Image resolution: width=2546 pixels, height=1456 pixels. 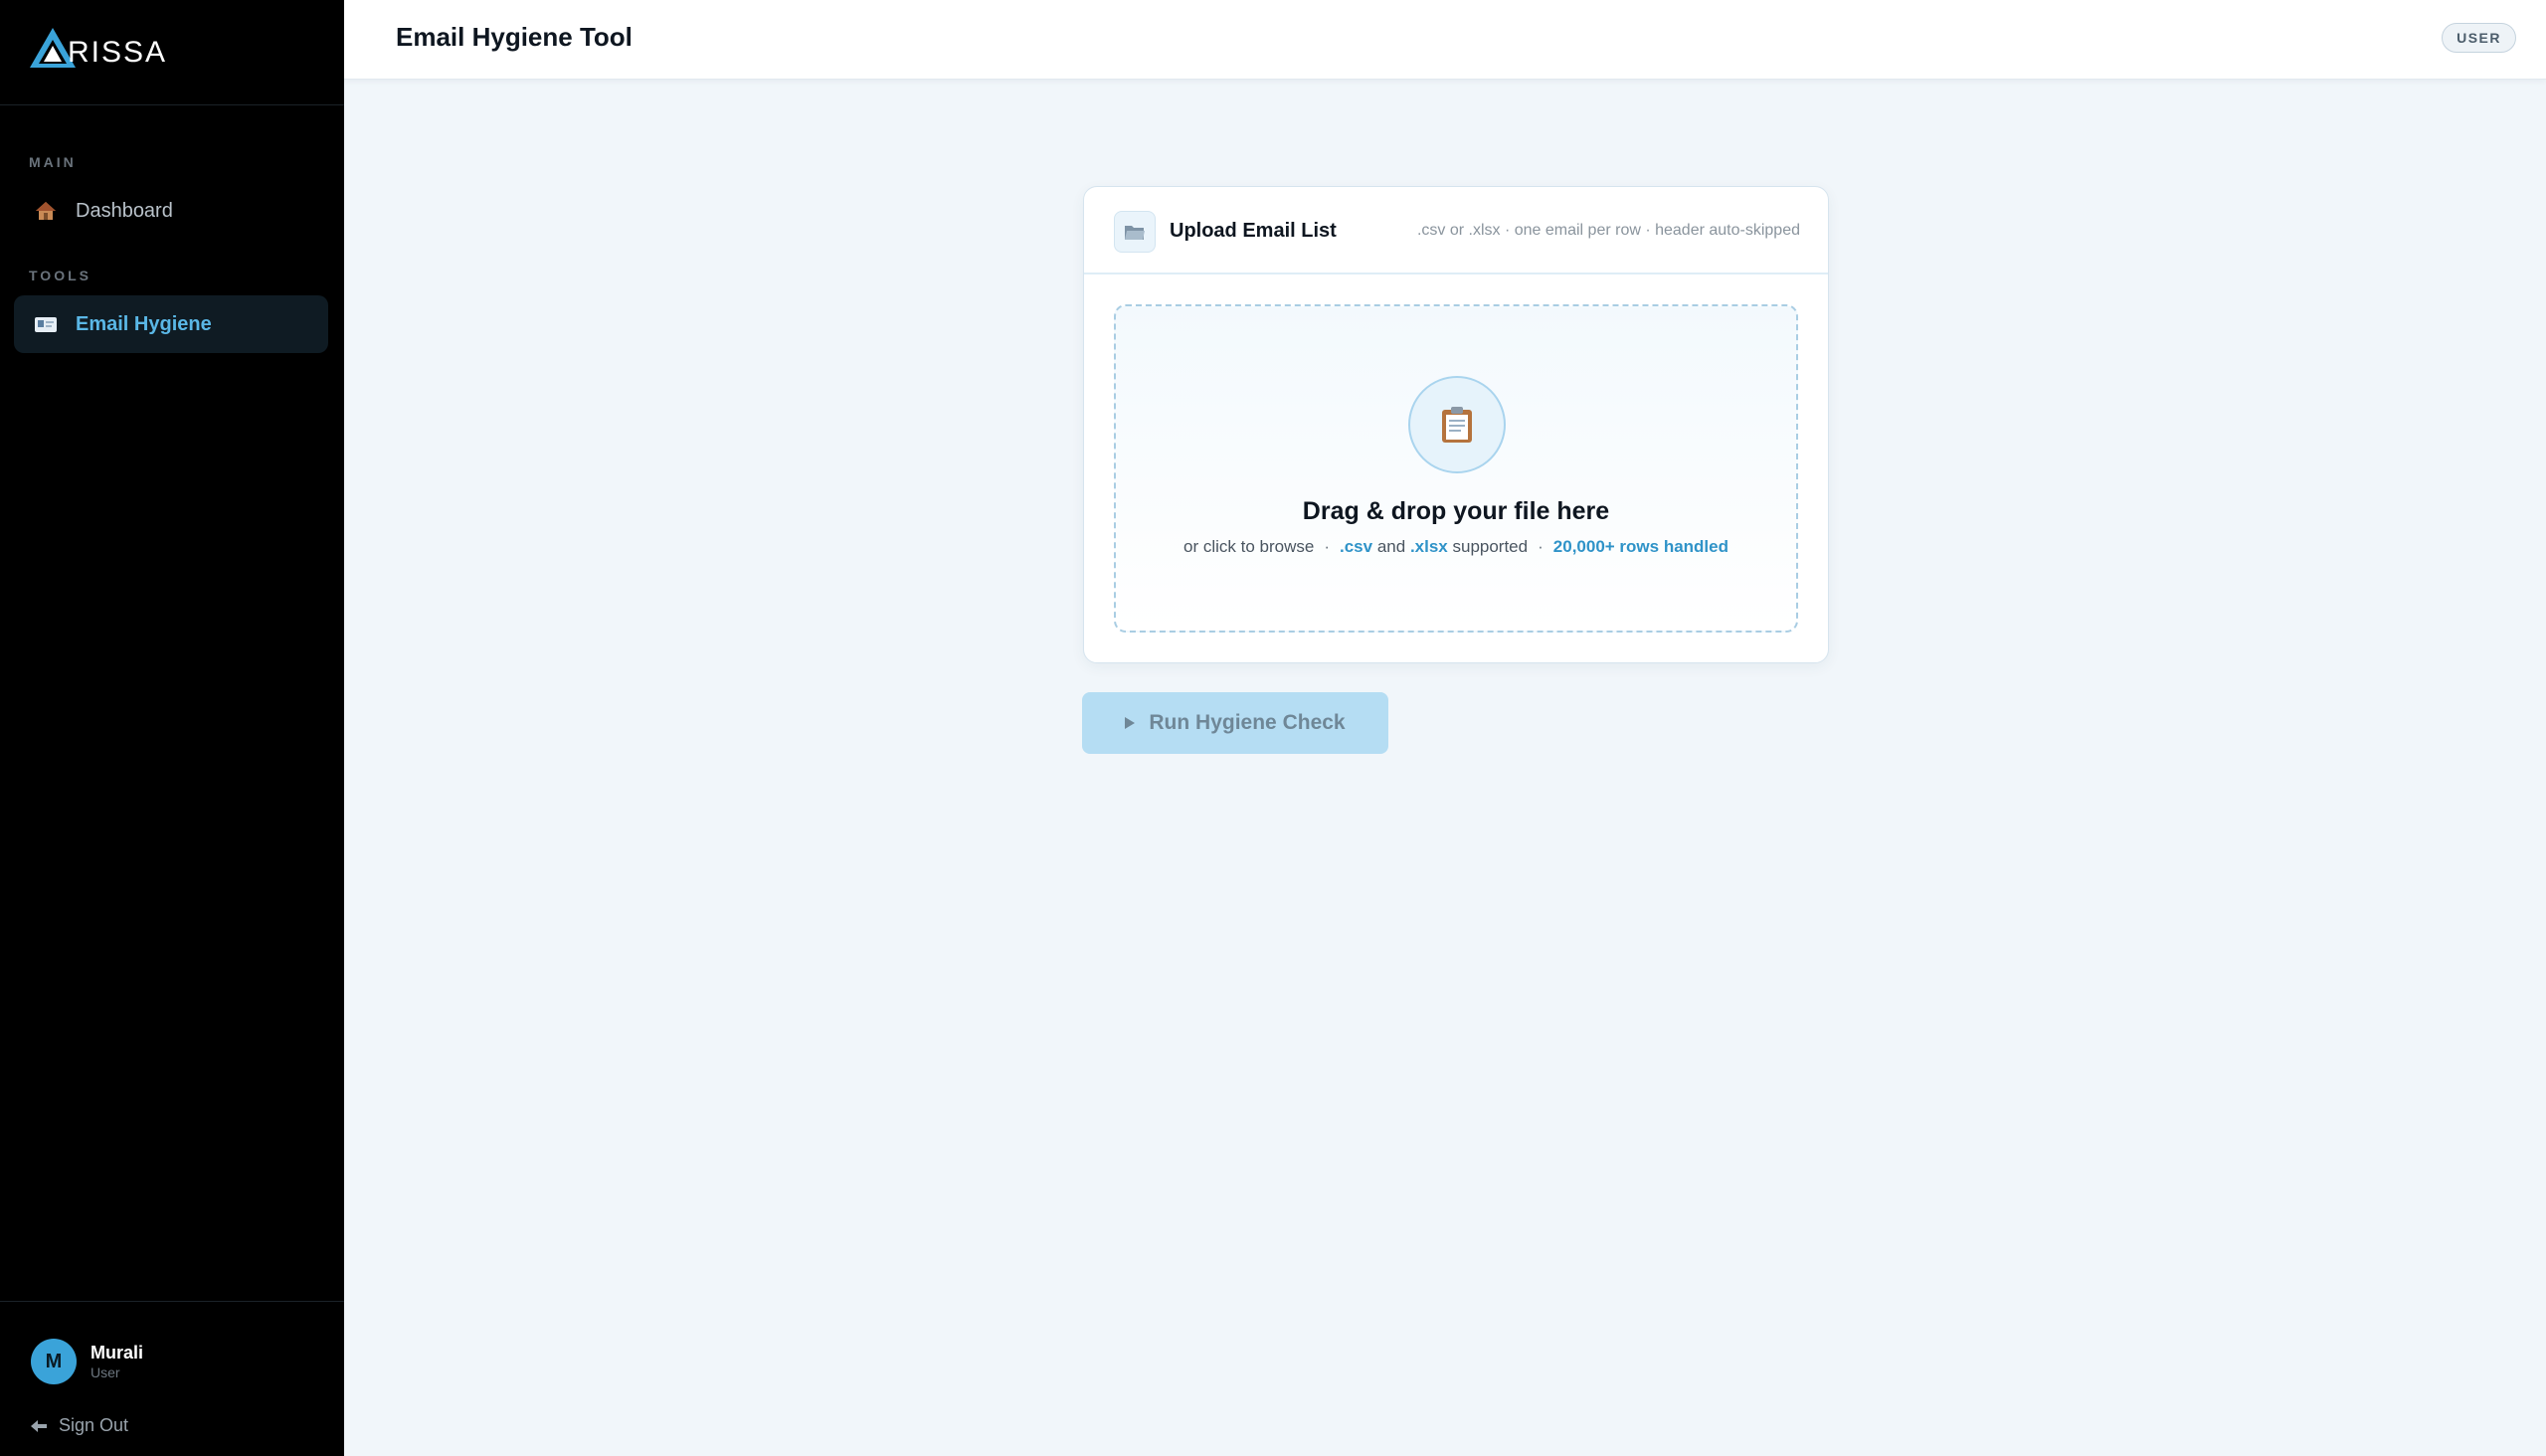 What do you see at coordinates (1445, 40) in the screenshot?
I see `top-header: Email Hygiene Tool USER` at bounding box center [1445, 40].